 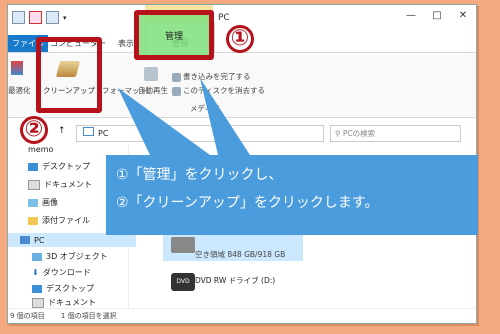 What do you see at coordinates (34, 130) in the screenshot?
I see `step-2-badge: ②` at bounding box center [34, 130].